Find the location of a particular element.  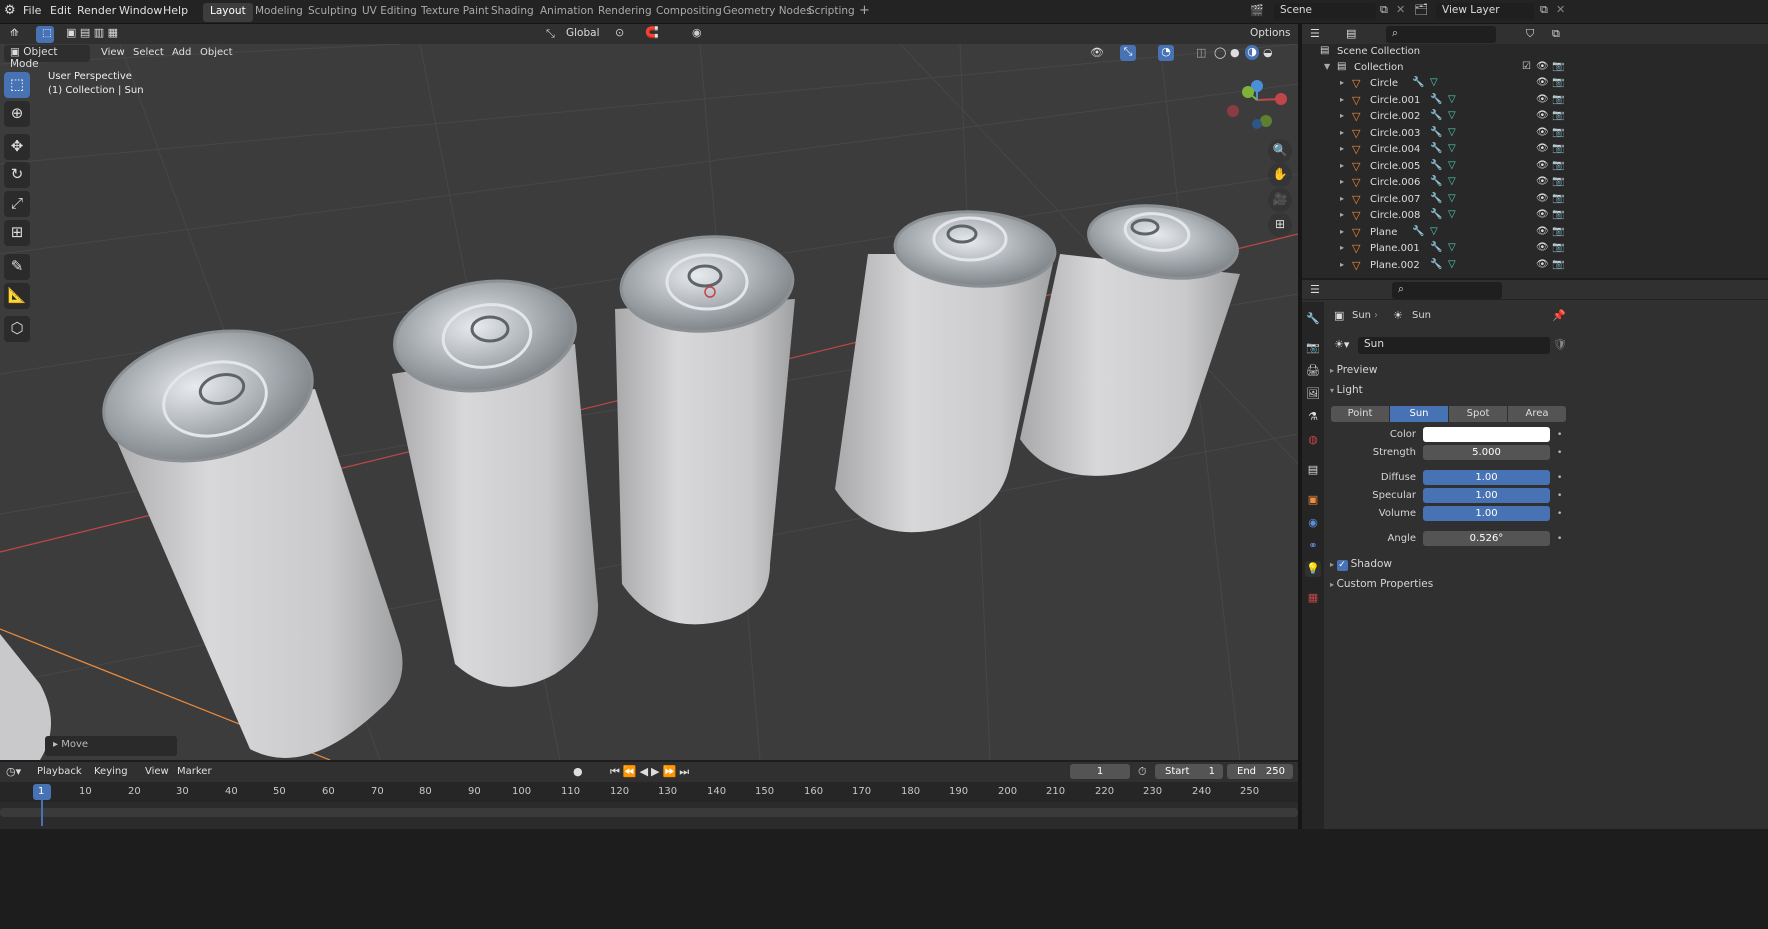

overlay-toggle-icon: ◔ is located at coordinates (1166, 53).